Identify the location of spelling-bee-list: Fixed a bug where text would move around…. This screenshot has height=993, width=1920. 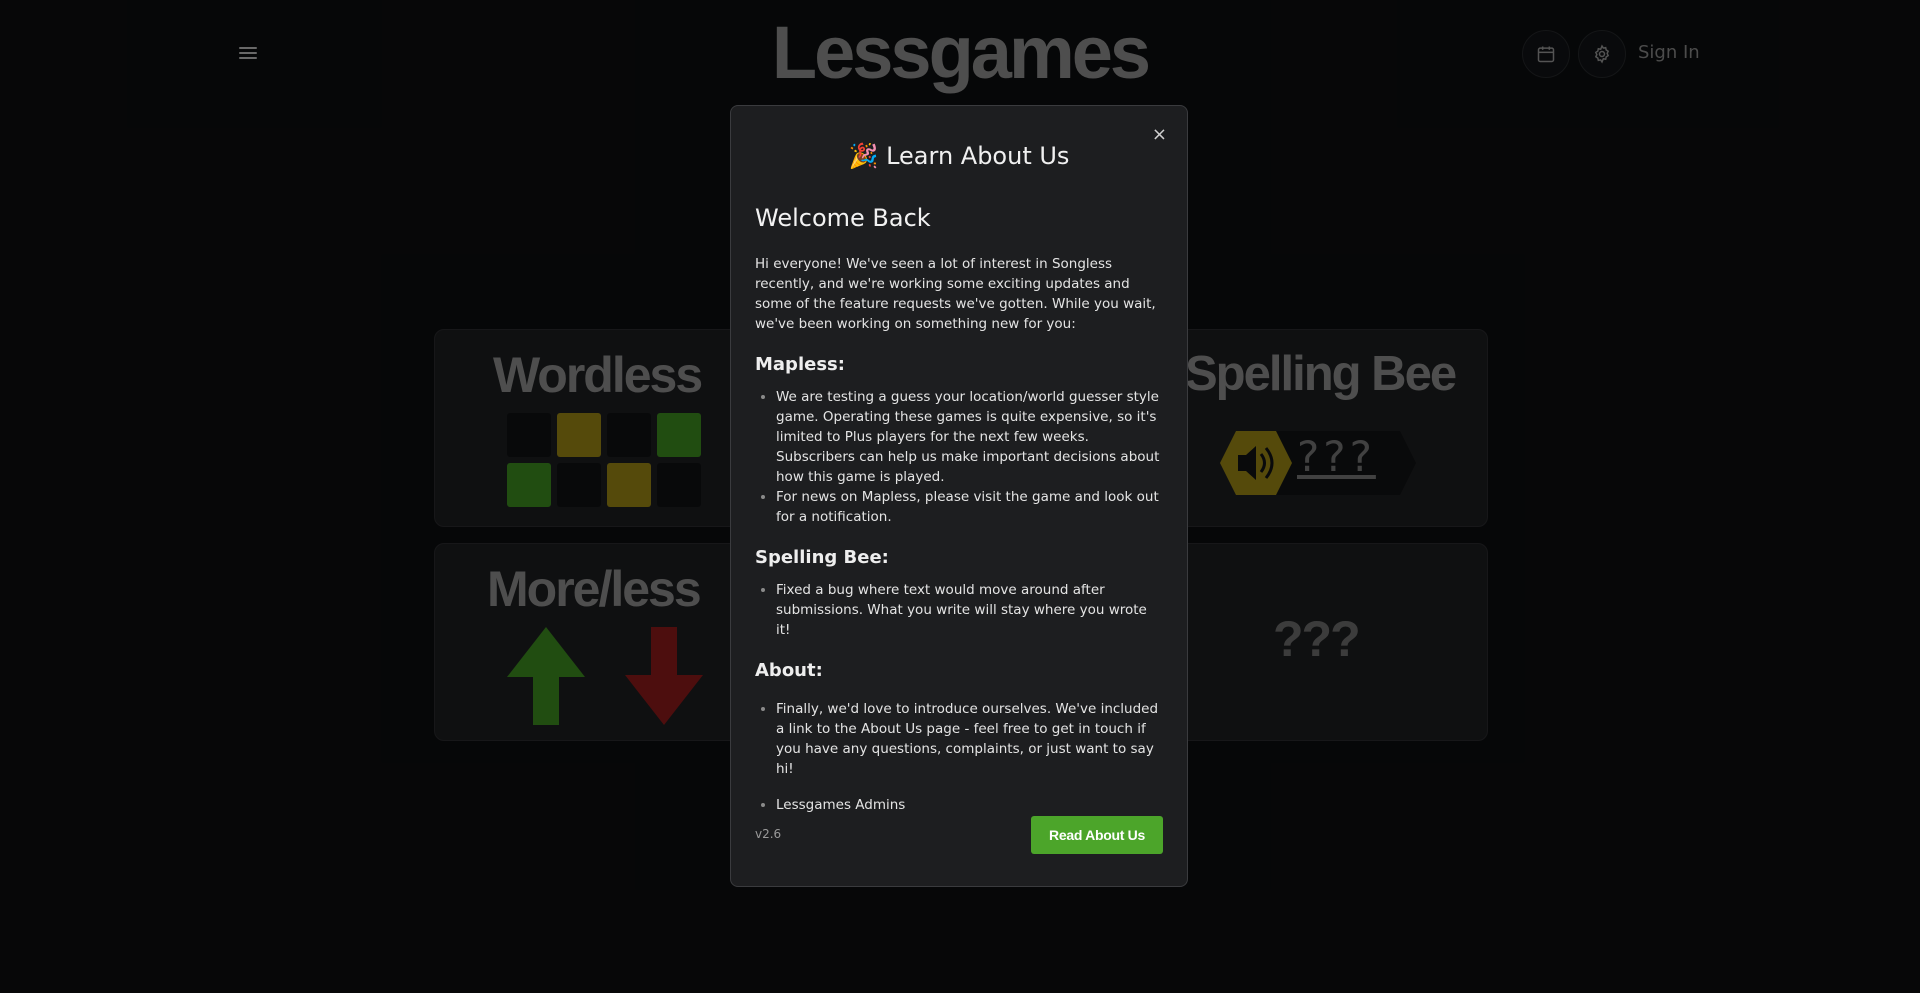
(959, 610).